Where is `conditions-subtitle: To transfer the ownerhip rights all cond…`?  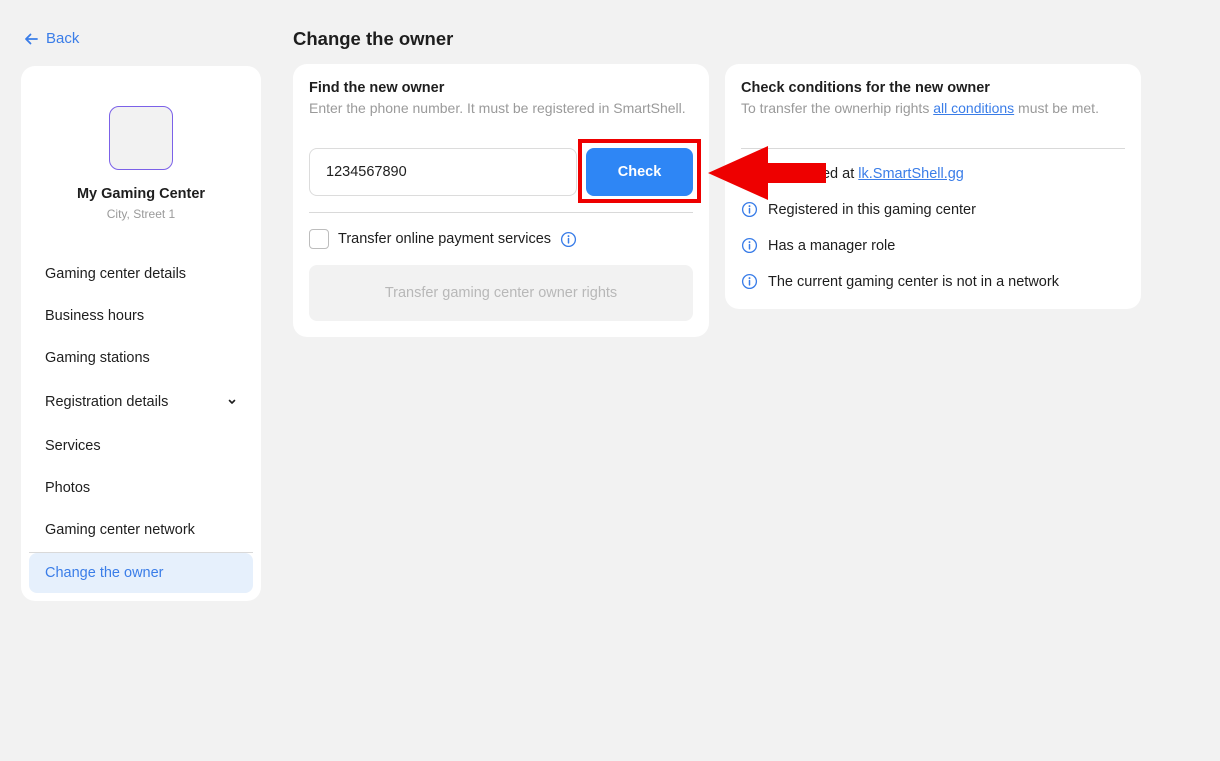 conditions-subtitle: To transfer the ownerhip rights all cond… is located at coordinates (931, 108).